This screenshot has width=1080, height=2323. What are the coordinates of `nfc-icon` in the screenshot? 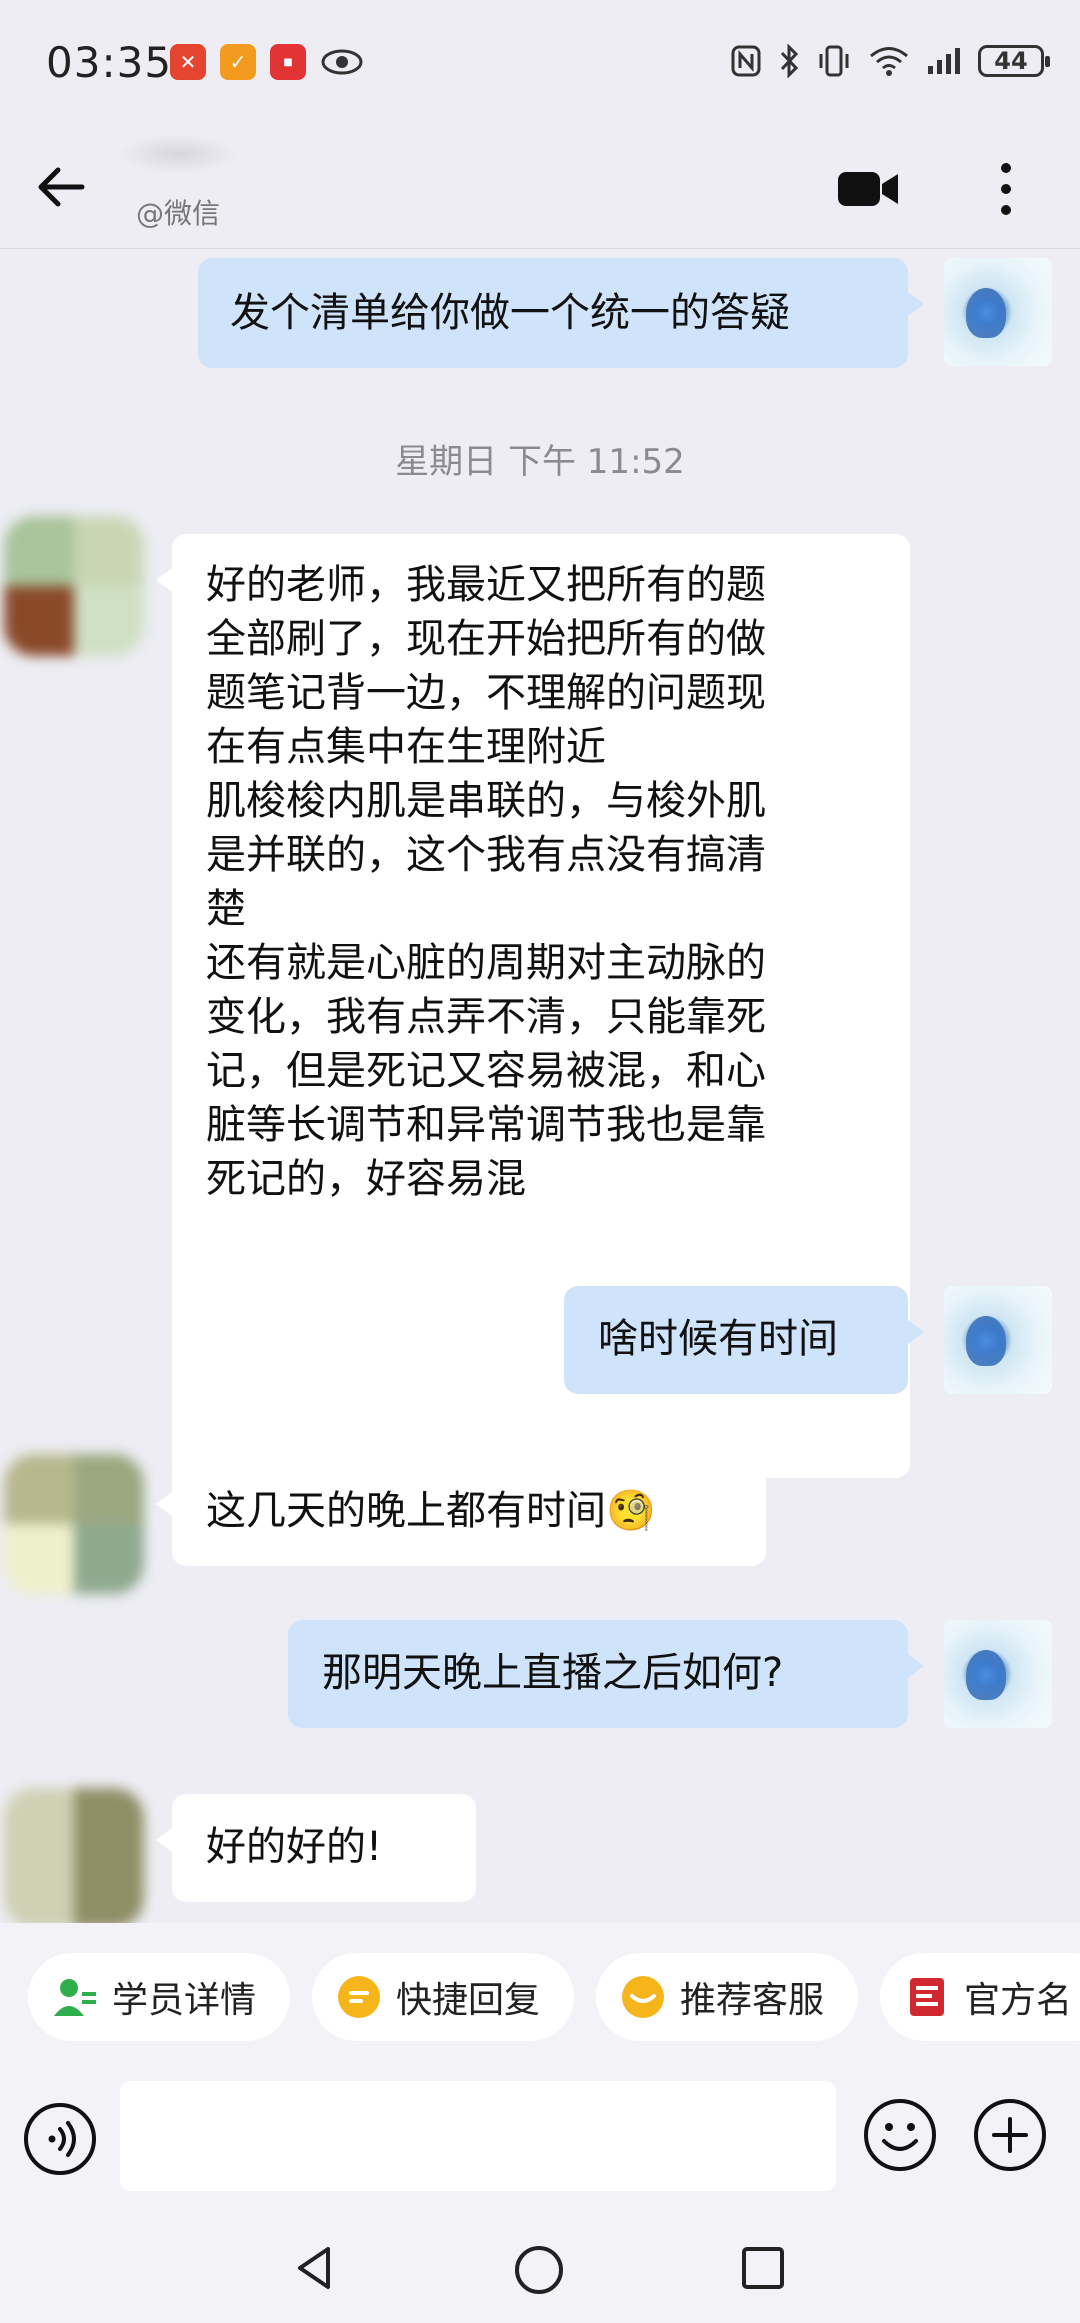 It's located at (746, 61).